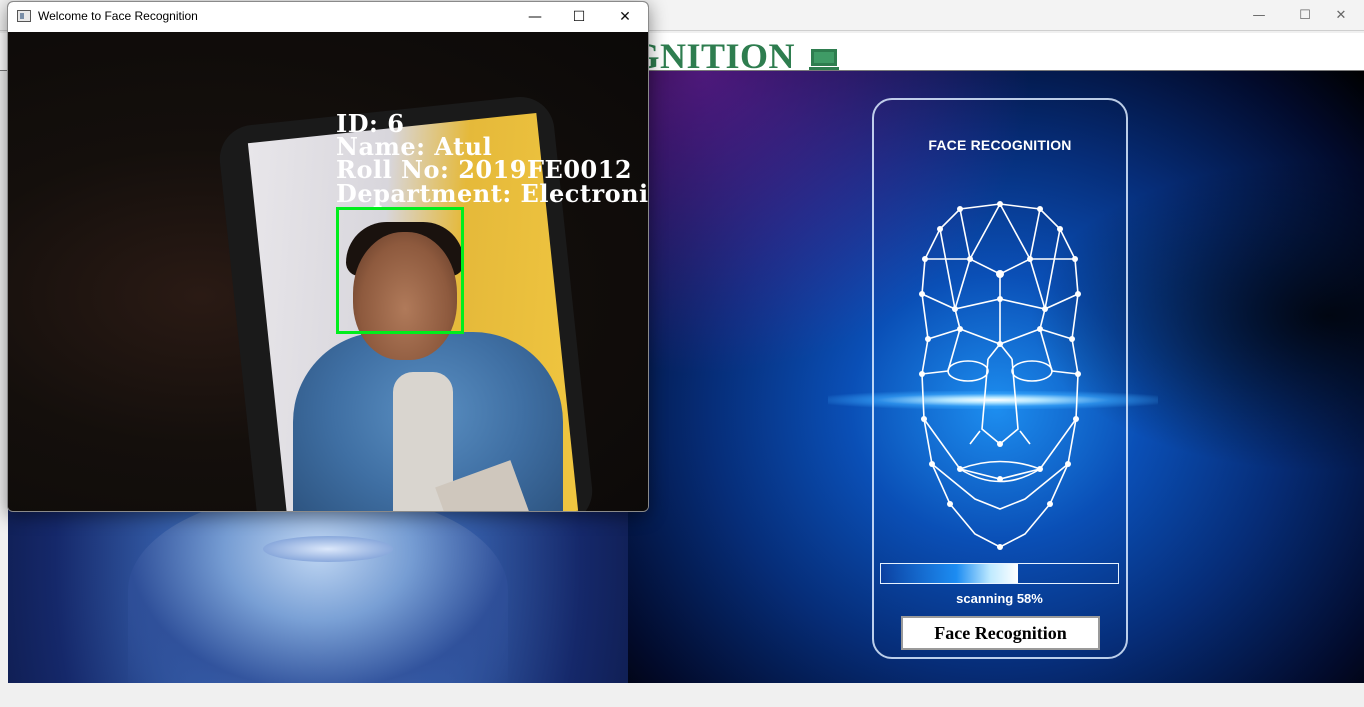 Image resolution: width=1364 pixels, height=707 pixels. Describe the element at coordinates (823, 59) in the screenshot. I see `monitor-icon` at that location.